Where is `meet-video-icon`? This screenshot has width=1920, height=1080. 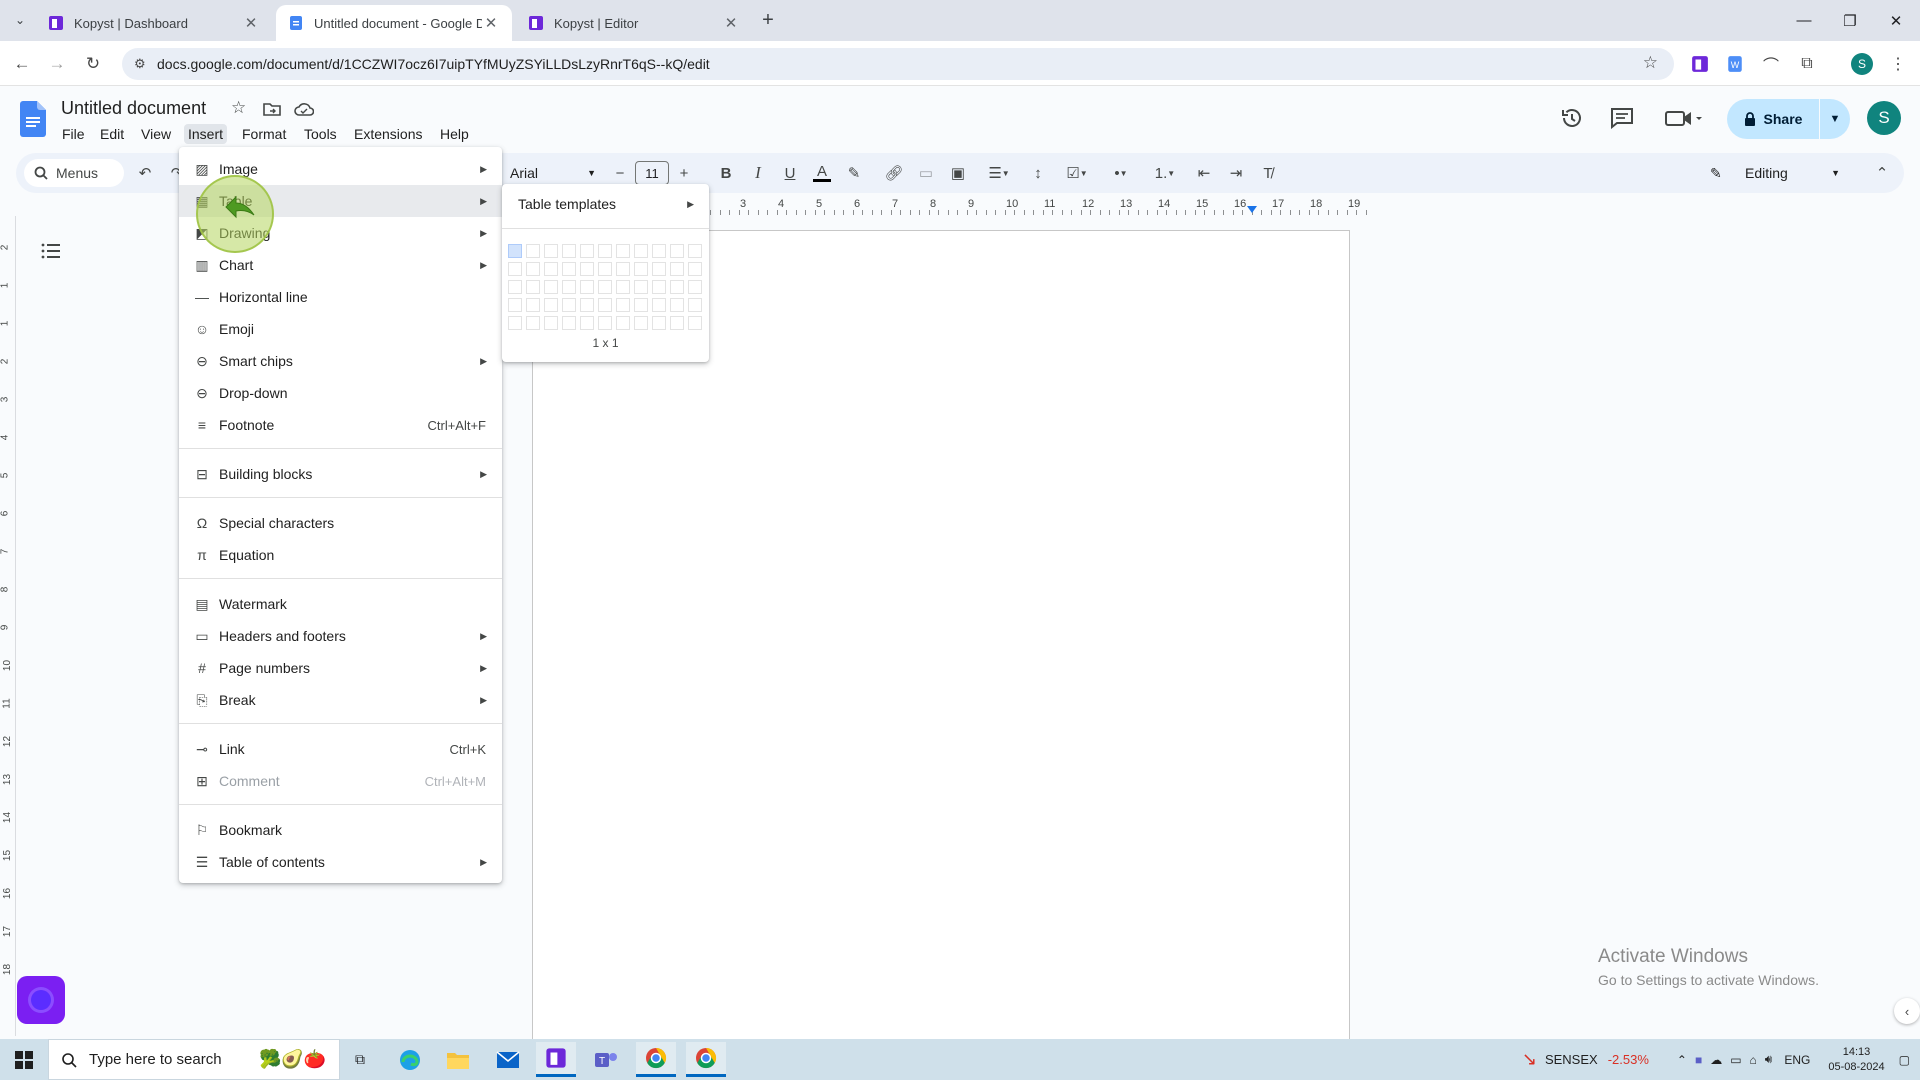 meet-video-icon is located at coordinates (1684, 118).